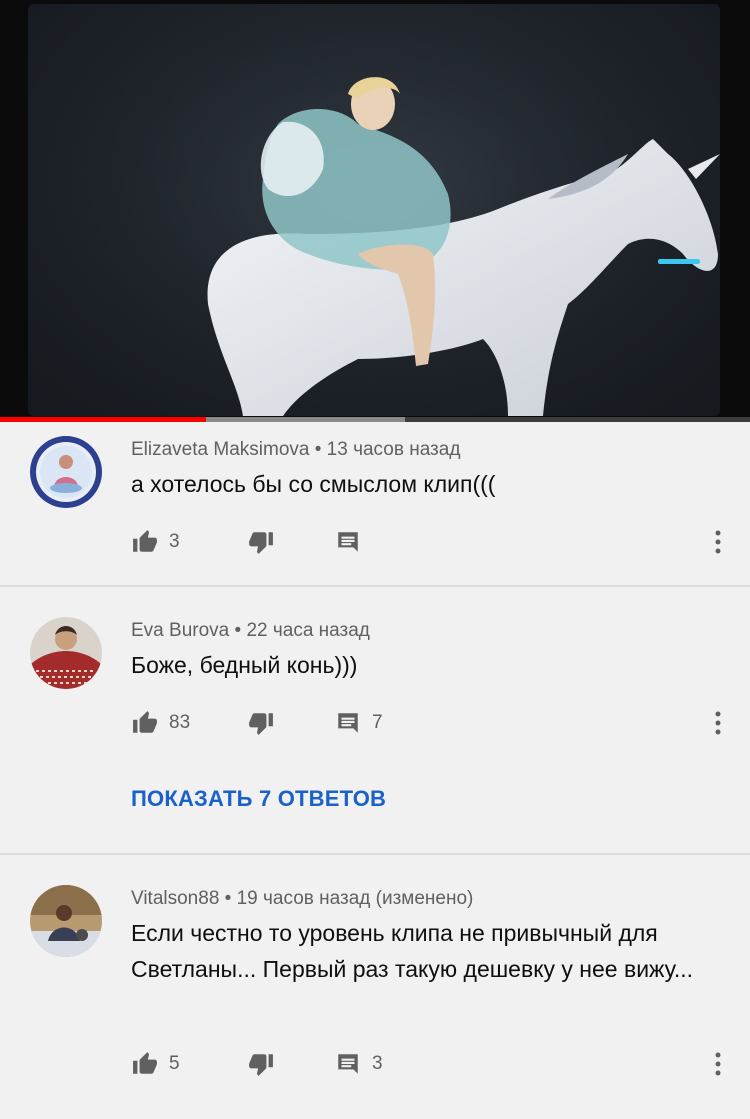 The height and width of the screenshot is (1119, 750). What do you see at coordinates (375, 542) in the screenshot?
I see `comment-actions: 3` at bounding box center [375, 542].